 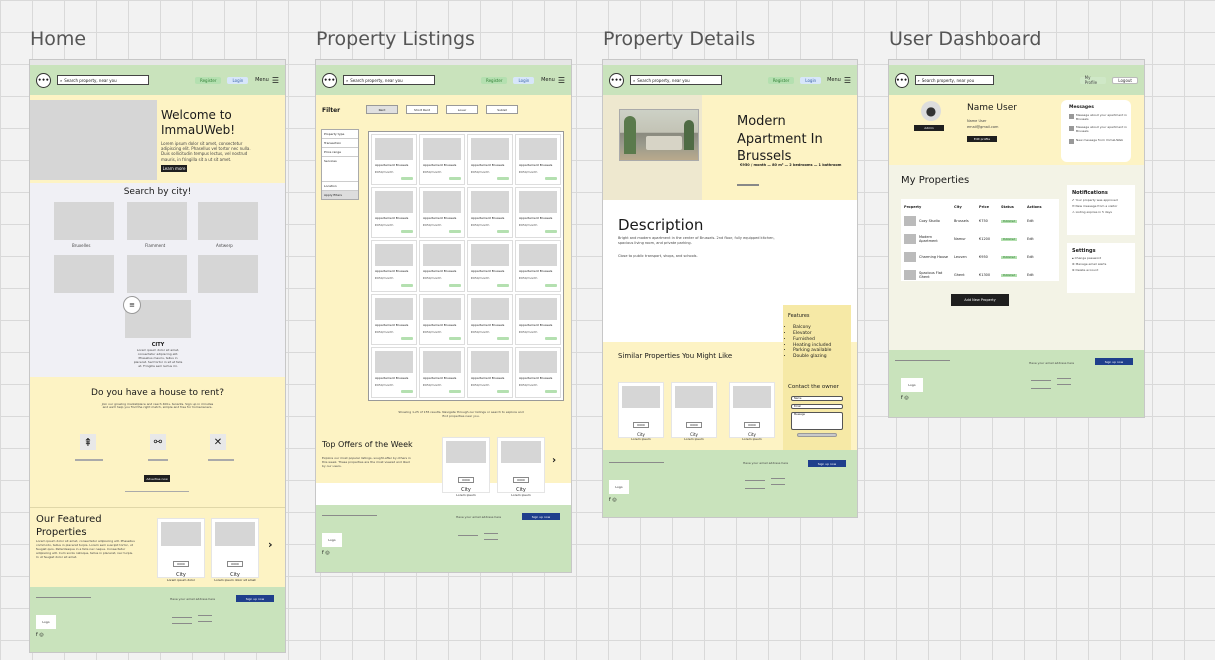 What do you see at coordinates (1102, 140) in the screenshot?
I see `message-item: New message from ImmaUWeb` at bounding box center [1102, 140].